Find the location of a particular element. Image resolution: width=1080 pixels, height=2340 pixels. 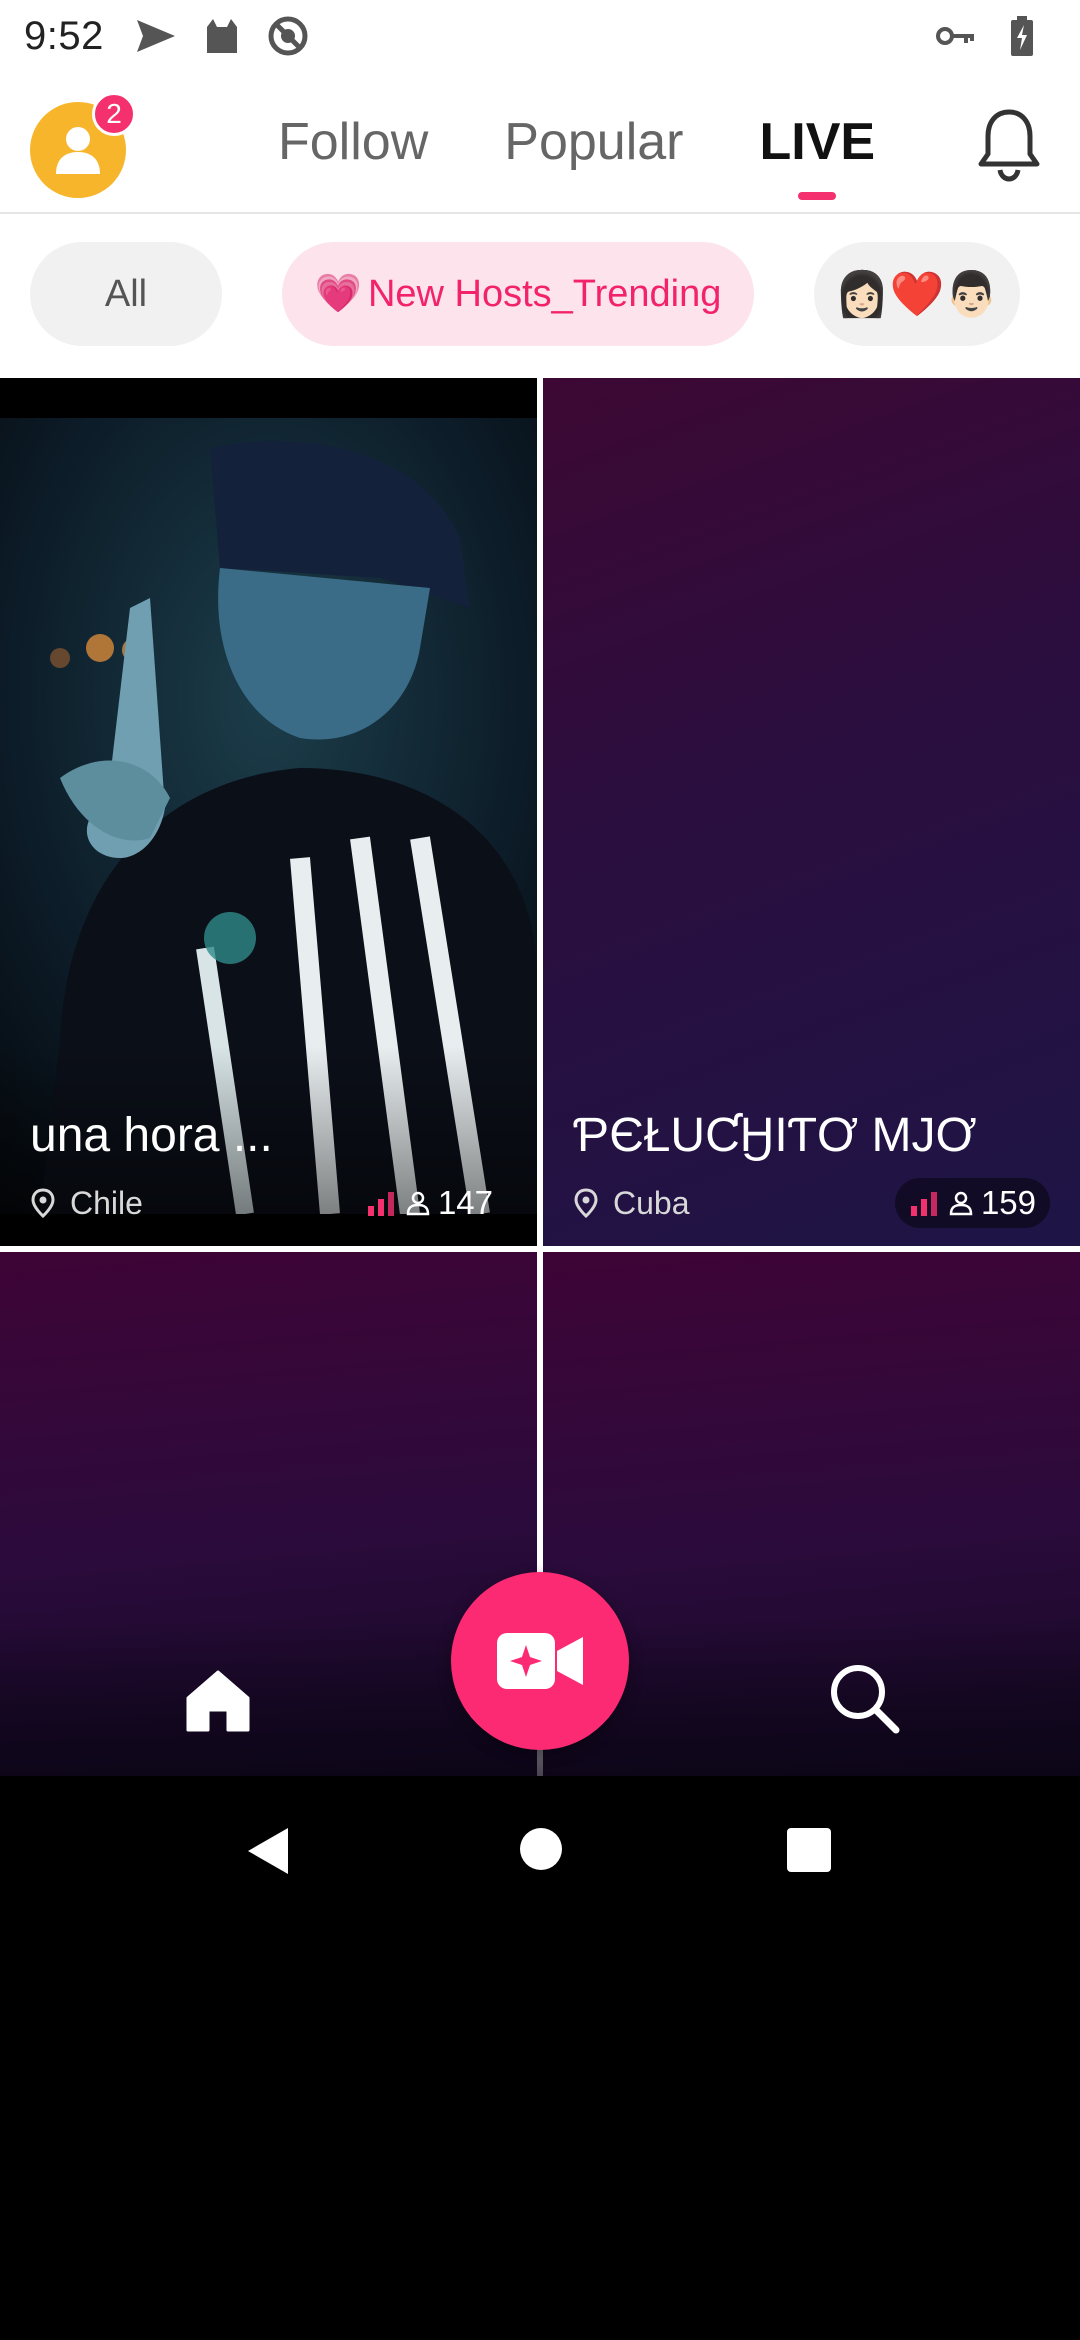

recents-icon is located at coordinates (809, 1852).